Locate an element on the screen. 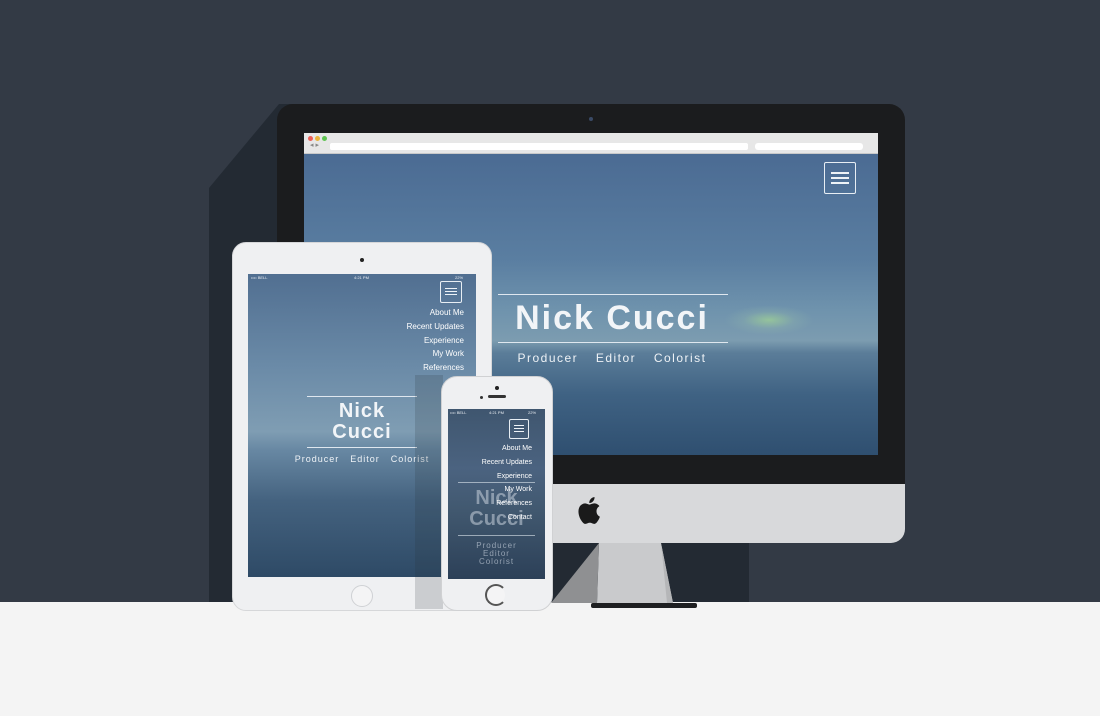  browser-toolbar: ◂ ▸ is located at coordinates (591, 143).